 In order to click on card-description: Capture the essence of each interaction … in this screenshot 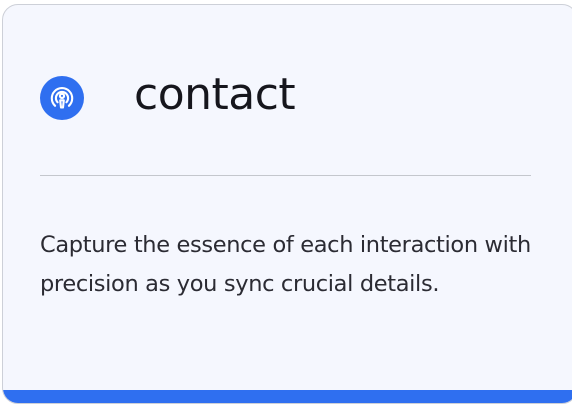, I will do `click(285, 264)`.